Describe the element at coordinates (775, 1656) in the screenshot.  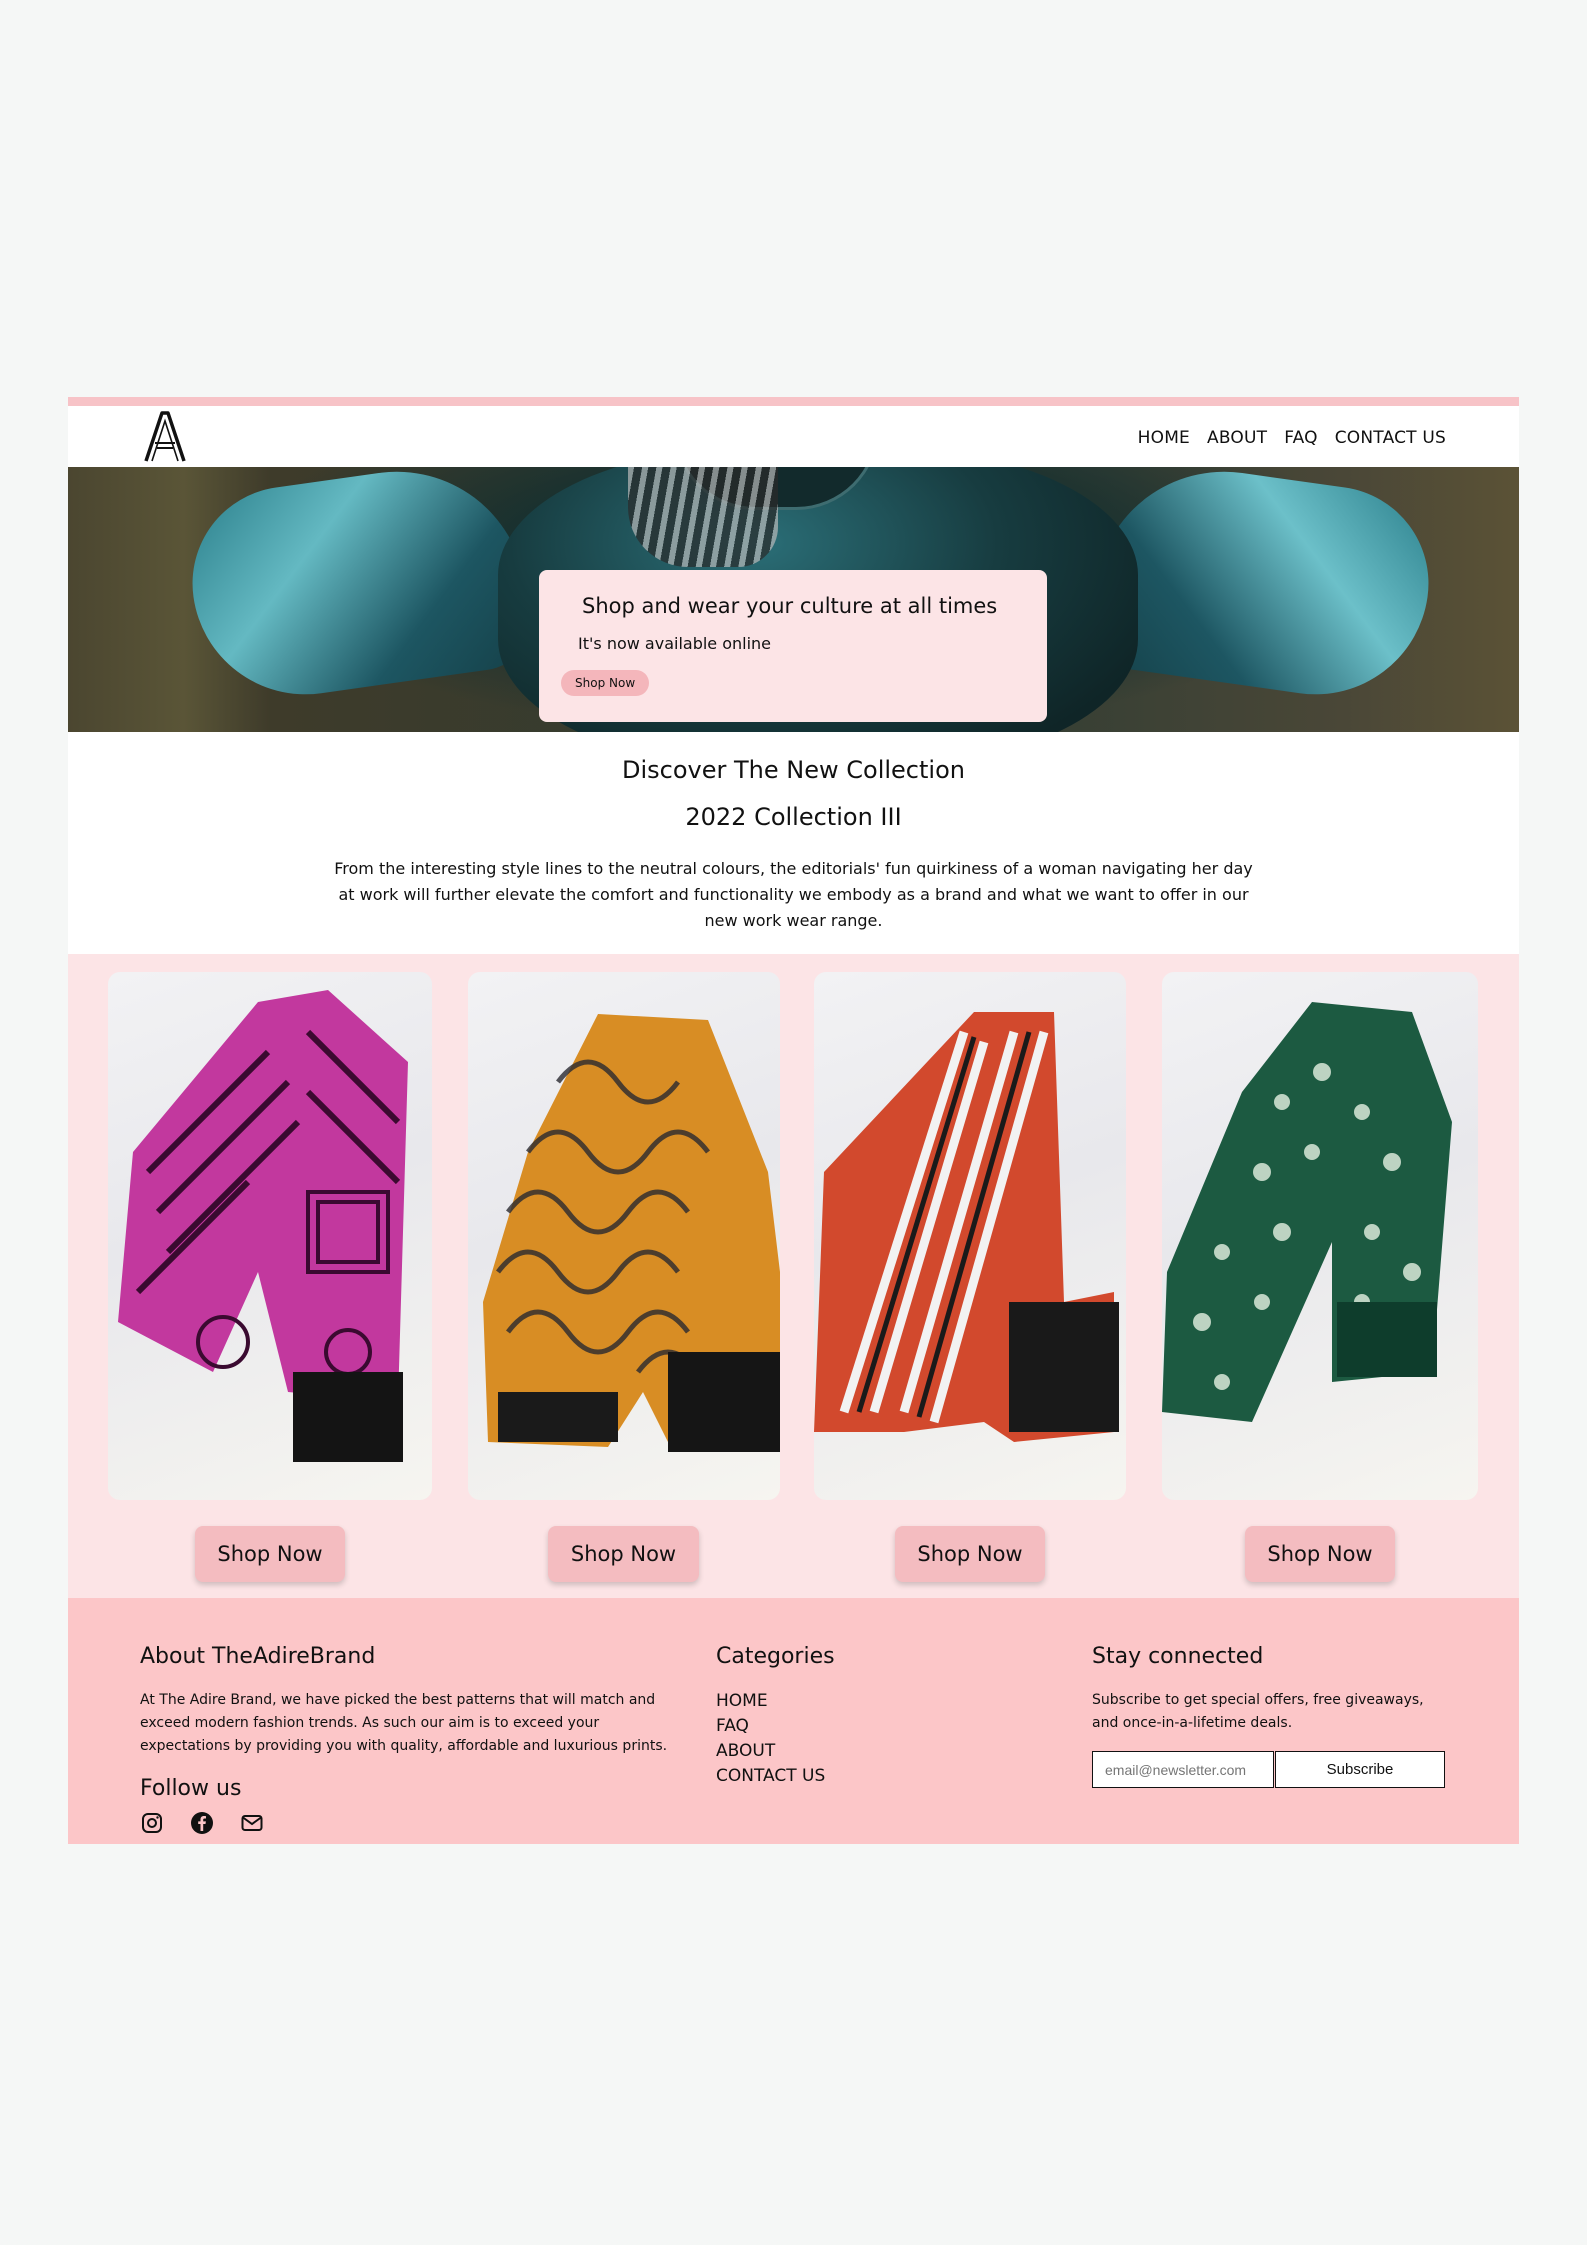
I see `footer-categories-title: Categories` at that location.